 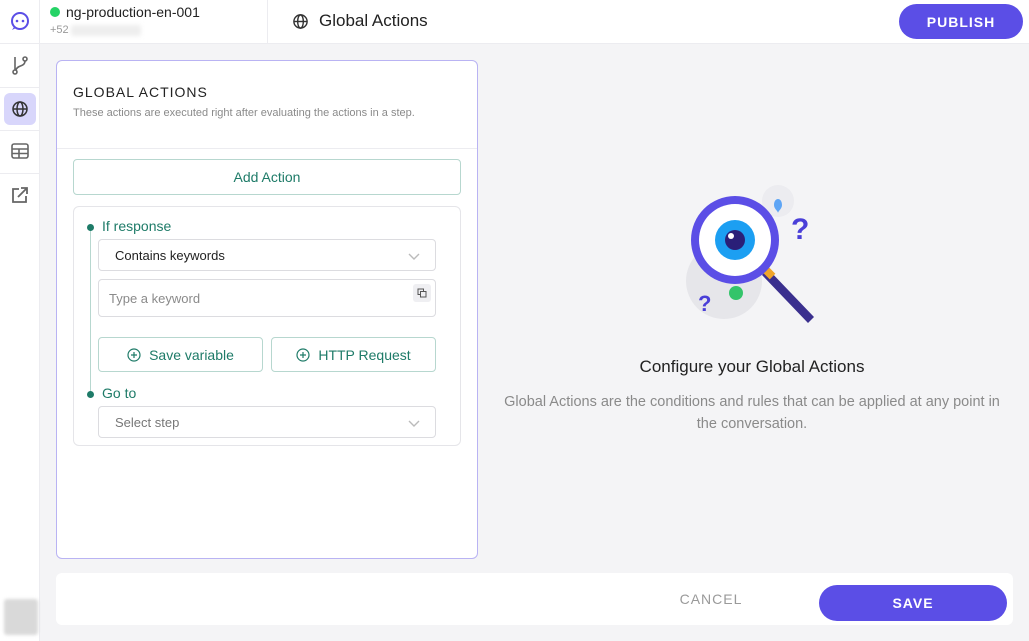 I want to click on if-response-label: If response, so click(x=137, y=226).